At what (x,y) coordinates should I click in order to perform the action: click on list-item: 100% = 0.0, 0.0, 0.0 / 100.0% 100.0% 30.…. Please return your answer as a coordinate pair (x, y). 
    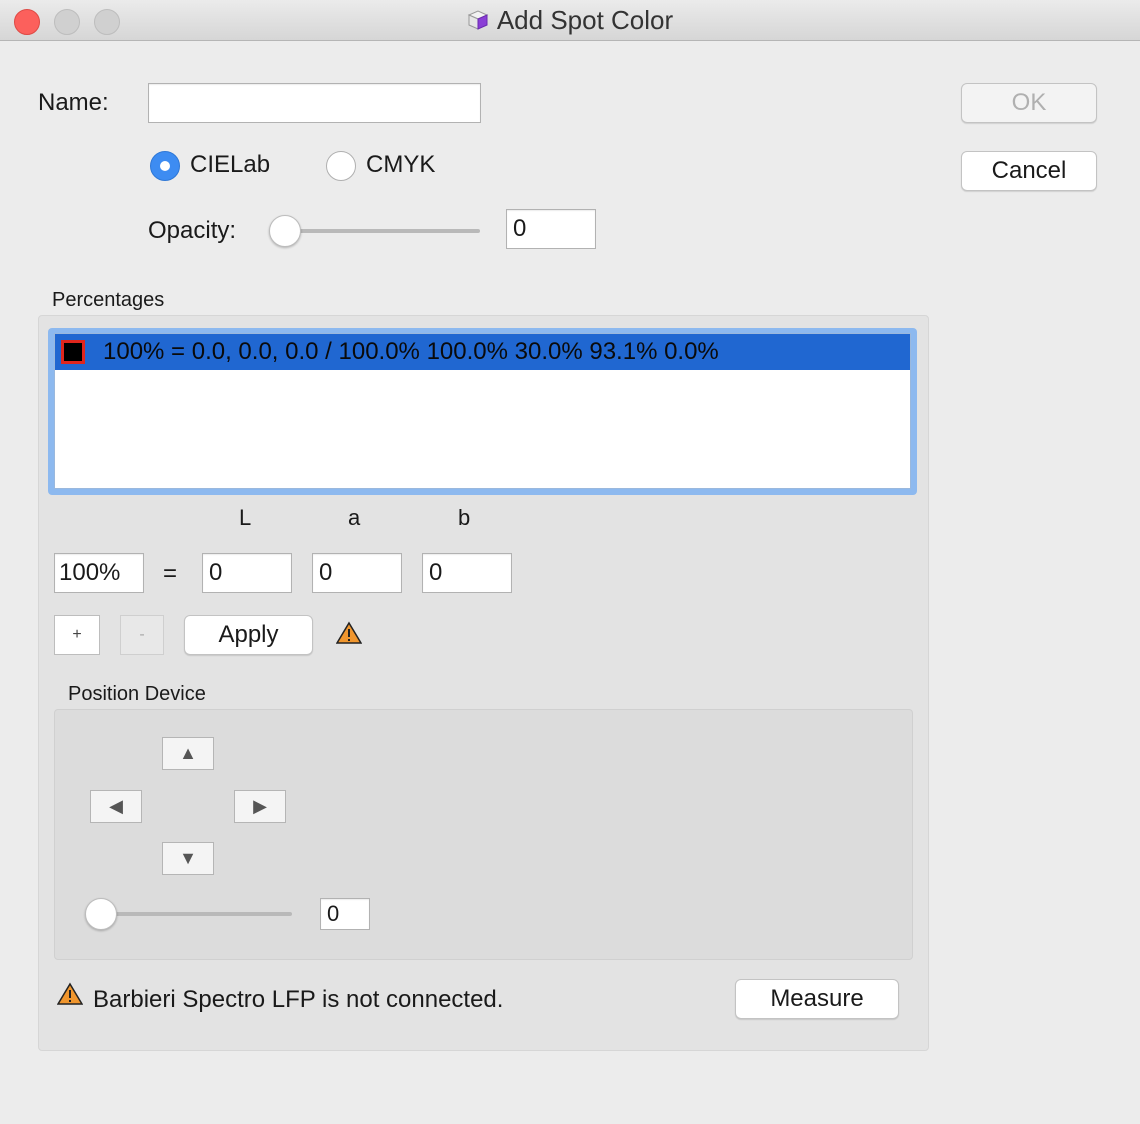
    Looking at the image, I should click on (482, 352).